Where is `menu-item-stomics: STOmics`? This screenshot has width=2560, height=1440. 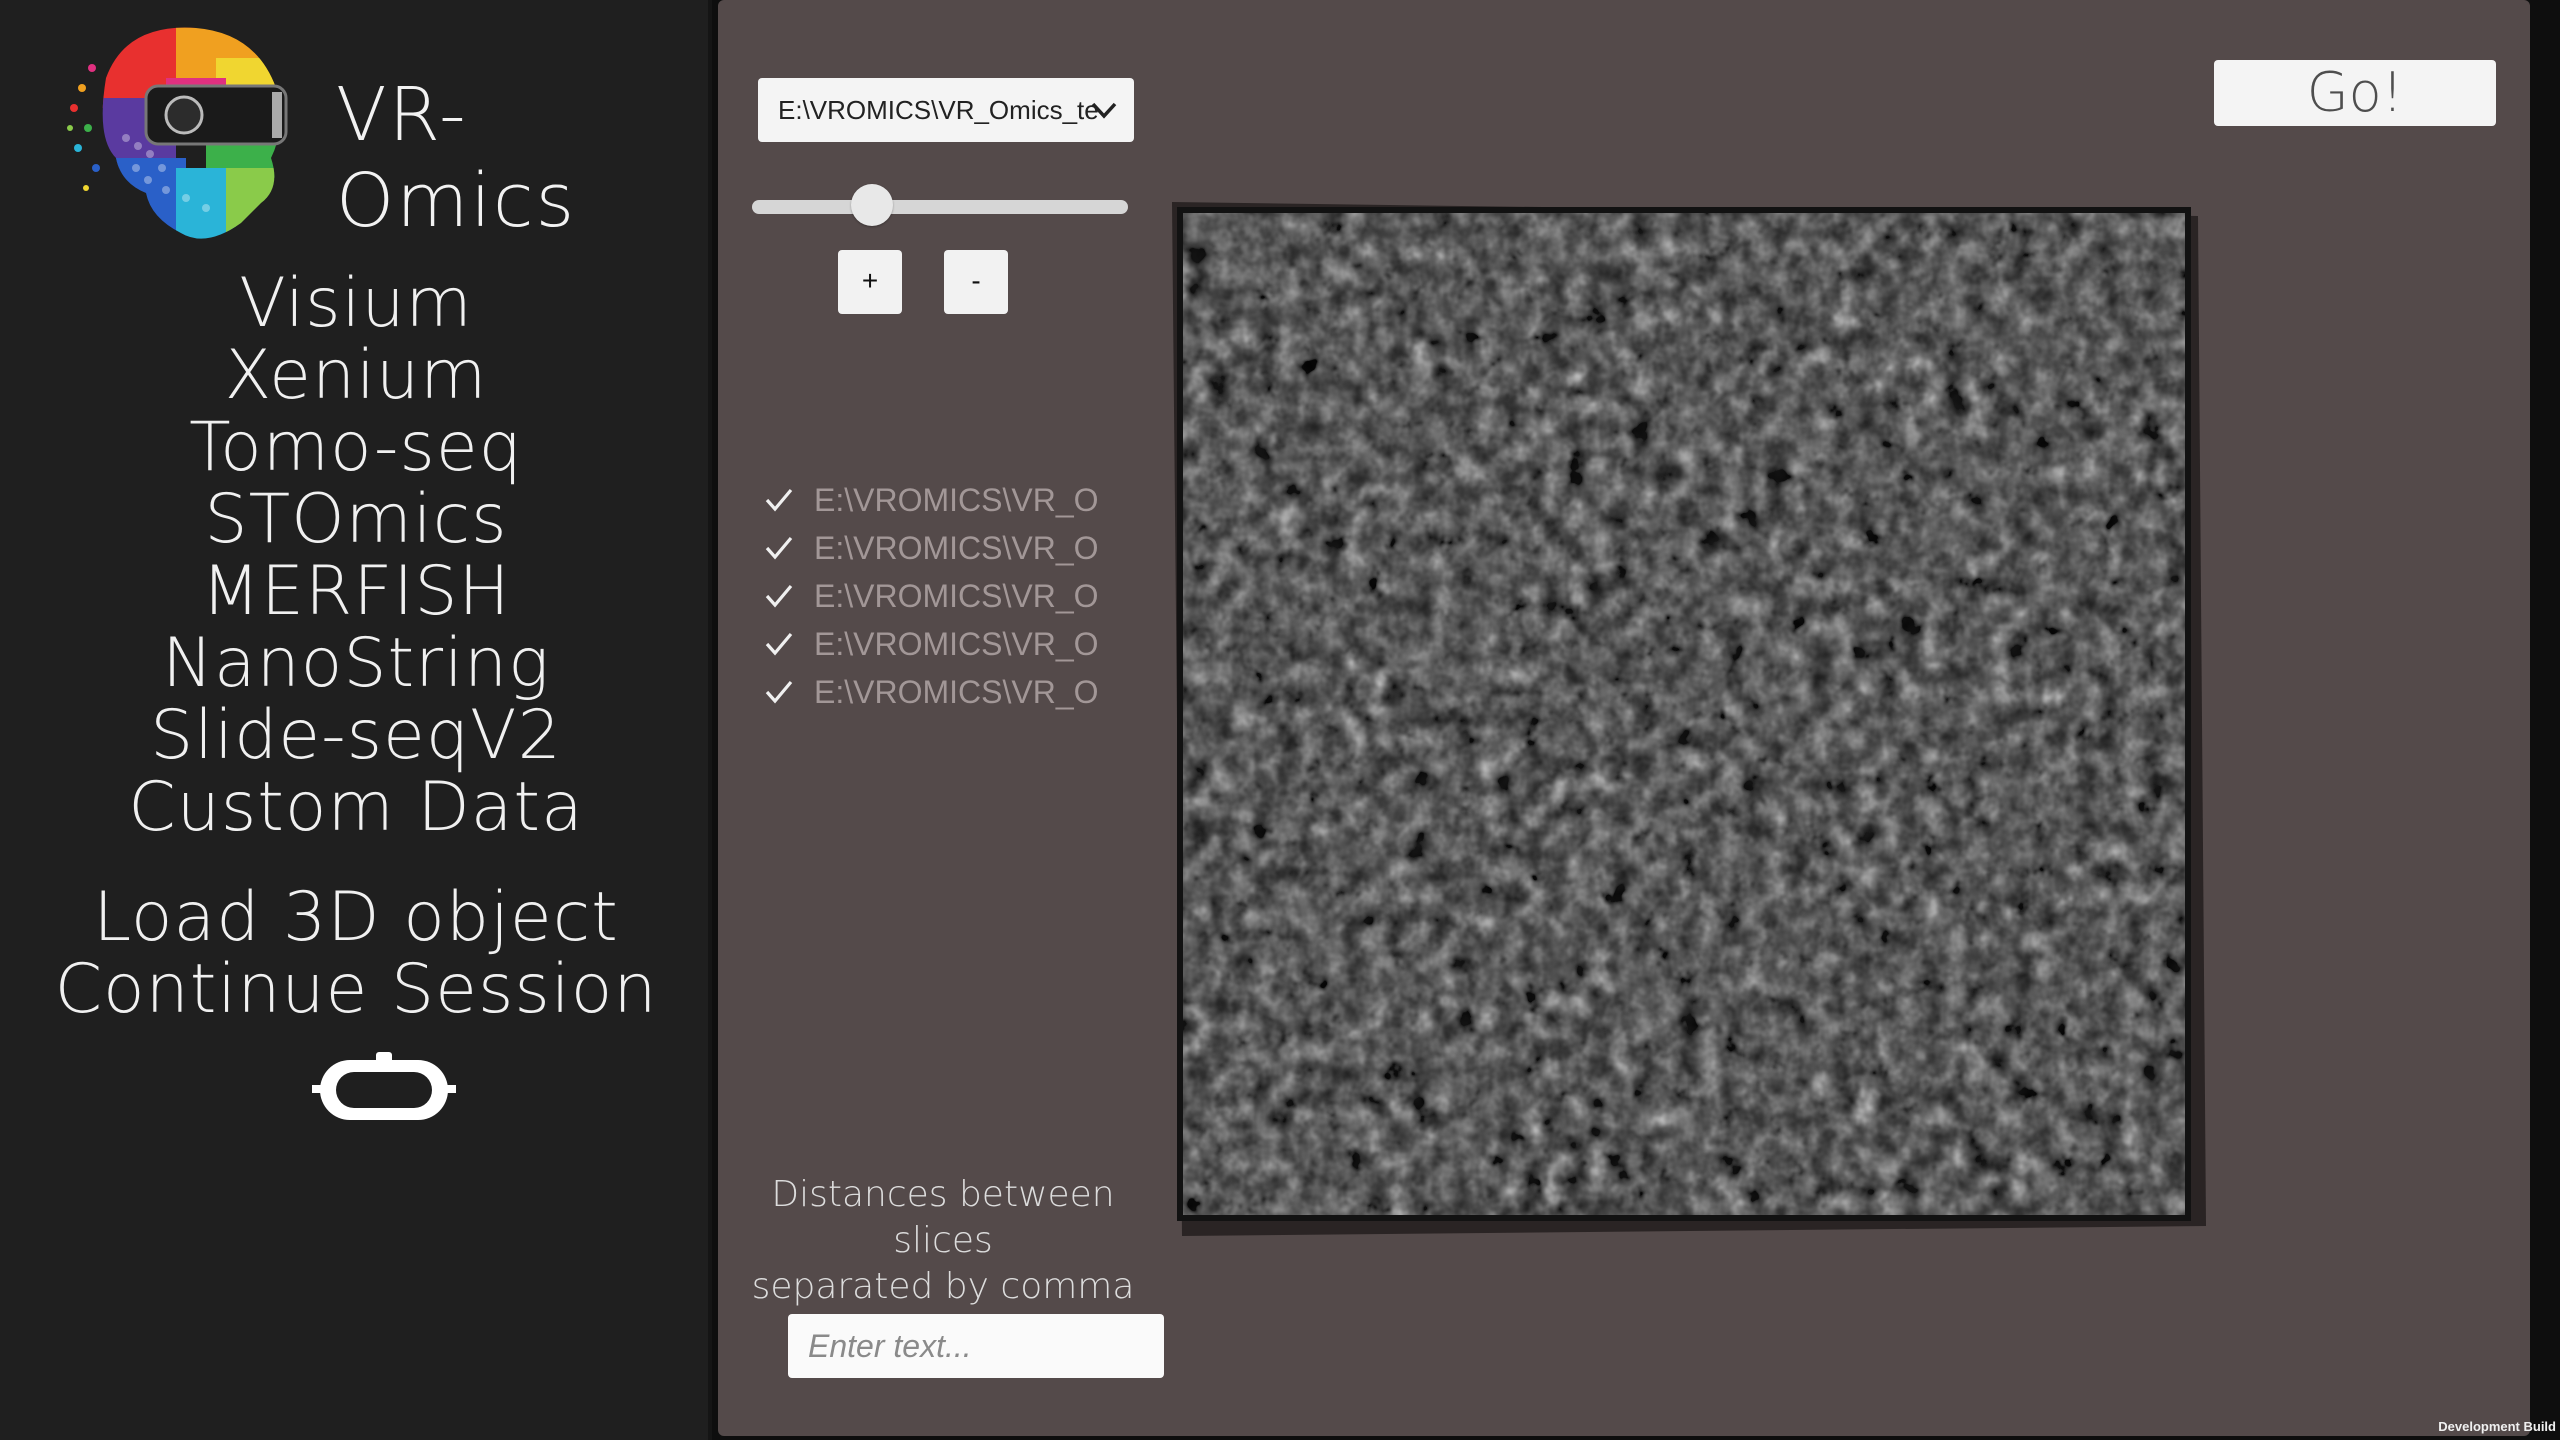
menu-item-stomics: STOmics is located at coordinates (356, 520).